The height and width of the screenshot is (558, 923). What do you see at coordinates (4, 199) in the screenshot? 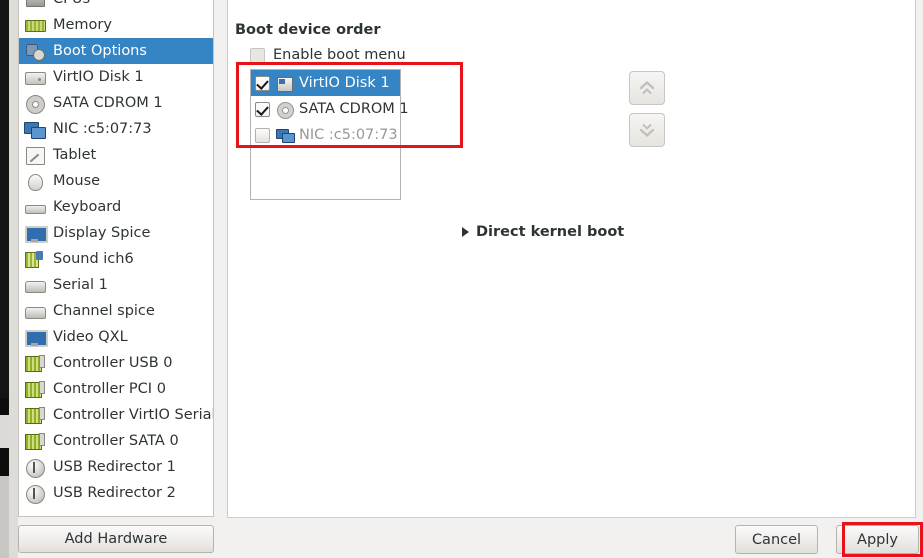
I see `background-window-edge-top` at bounding box center [4, 199].